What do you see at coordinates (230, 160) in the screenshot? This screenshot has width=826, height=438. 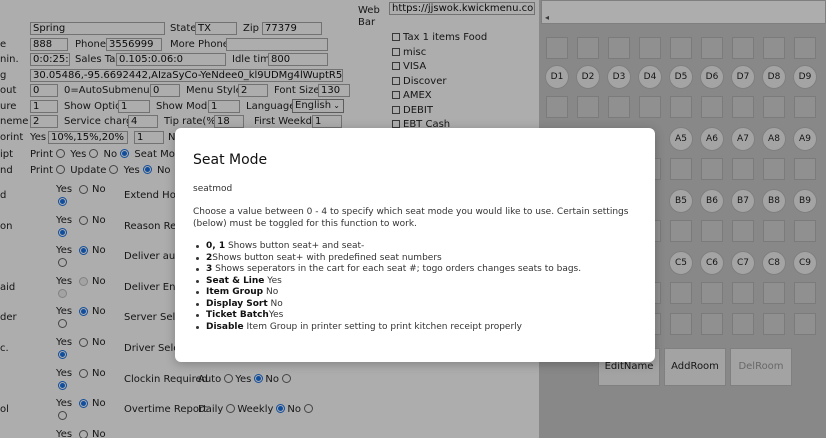 I see `dialog-title: Seat Mode` at bounding box center [230, 160].